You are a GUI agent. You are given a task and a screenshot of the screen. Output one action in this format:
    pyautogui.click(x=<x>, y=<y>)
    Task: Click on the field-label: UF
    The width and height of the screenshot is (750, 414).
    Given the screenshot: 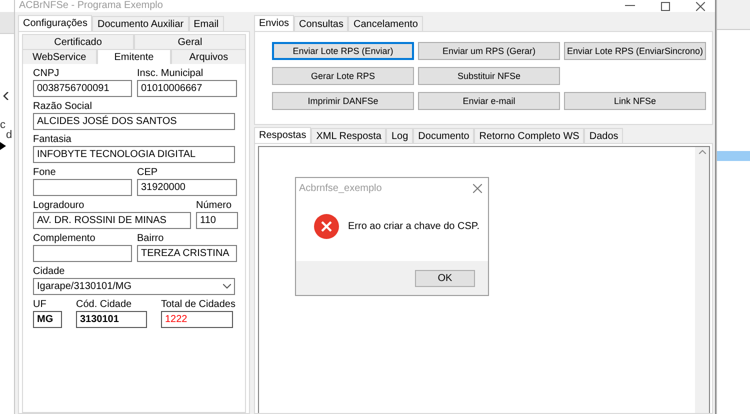 What is the action you would take?
    pyautogui.click(x=40, y=304)
    